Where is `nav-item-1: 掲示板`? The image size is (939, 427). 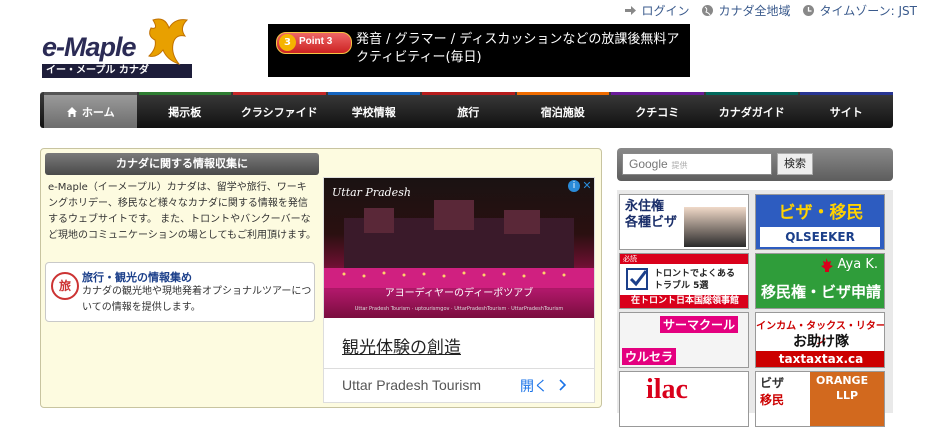 nav-item-1: 掲示板 is located at coordinates (184, 110).